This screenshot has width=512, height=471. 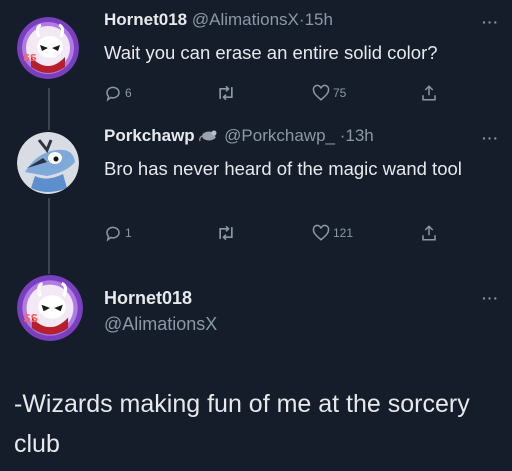 I want to click on author-handle: @Porkchawp_, so click(x=279, y=135).